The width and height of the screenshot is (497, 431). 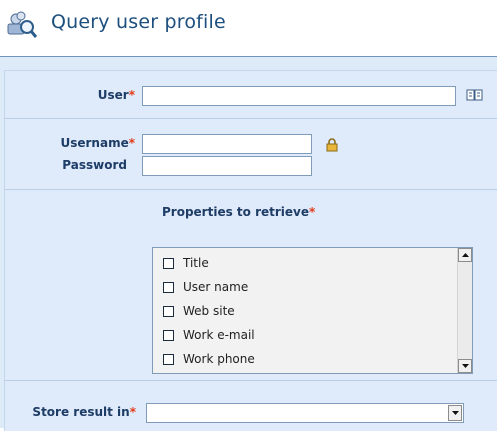 I want to click on user-label: User*, so click(x=100, y=95).